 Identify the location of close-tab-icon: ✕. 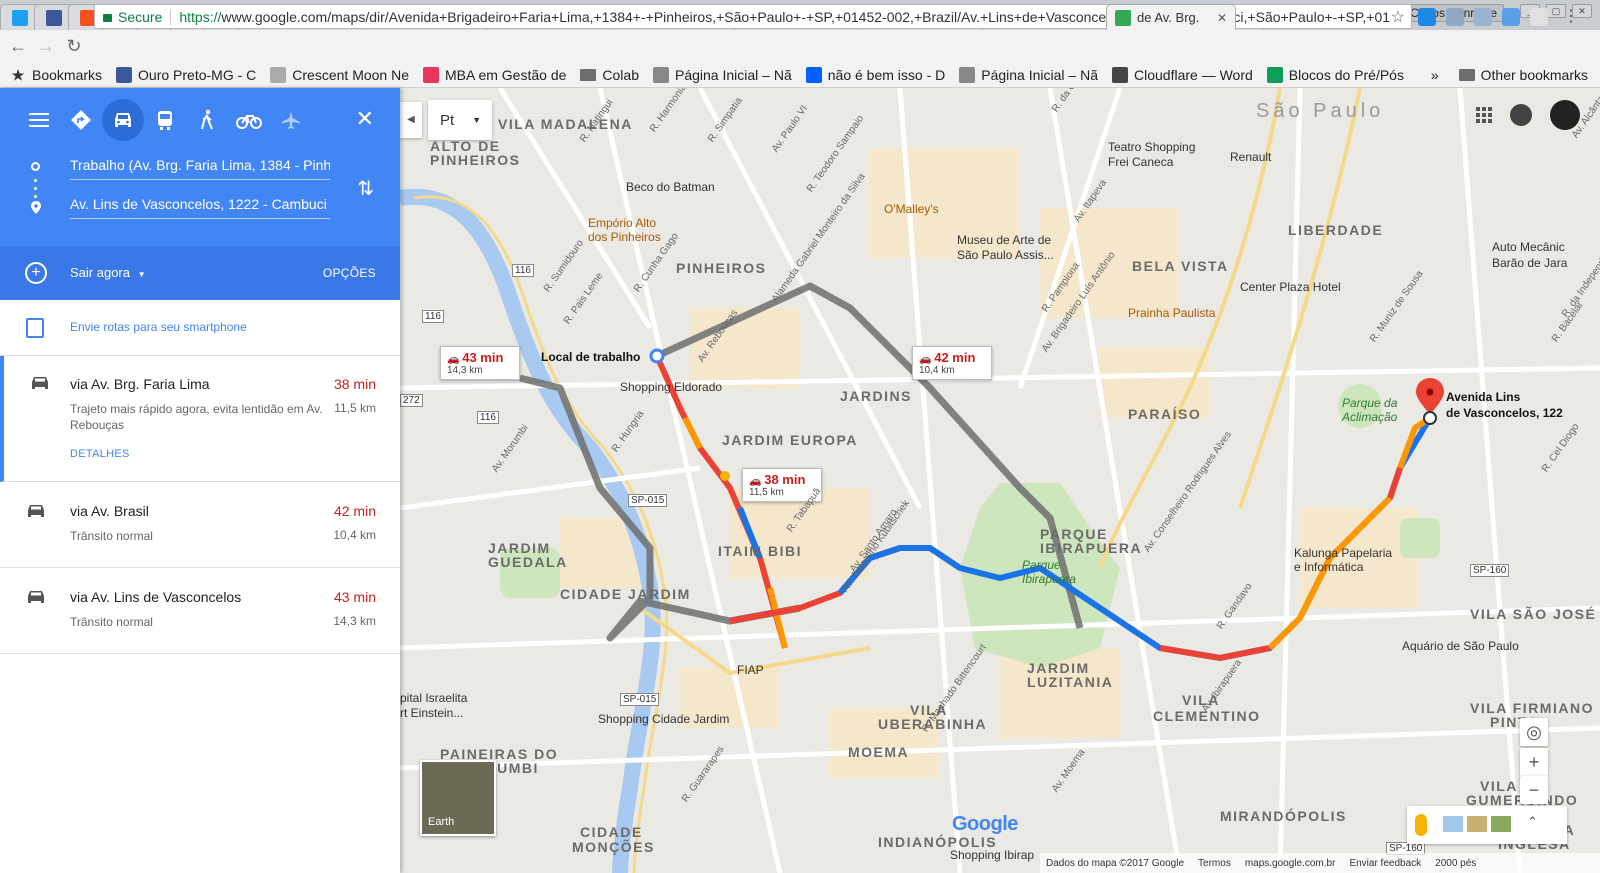
(1222, 18).